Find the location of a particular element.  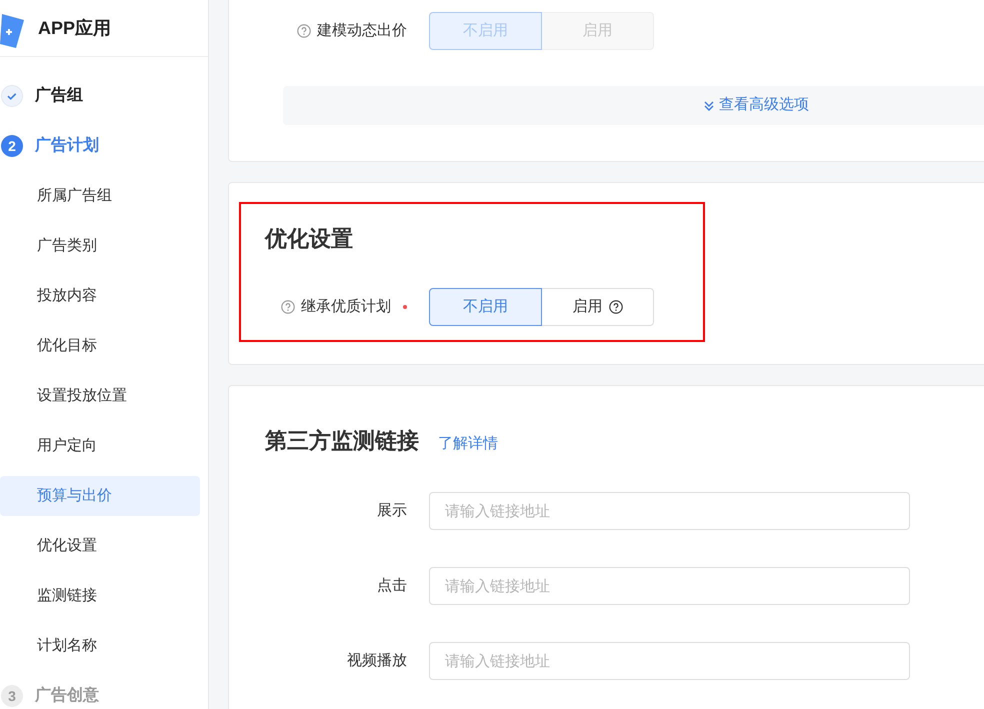

sidebar-item: 所属广告组 is located at coordinates (100, 196).